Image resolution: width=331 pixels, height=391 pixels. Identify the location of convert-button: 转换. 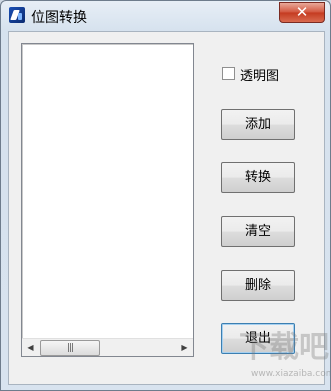
(258, 177).